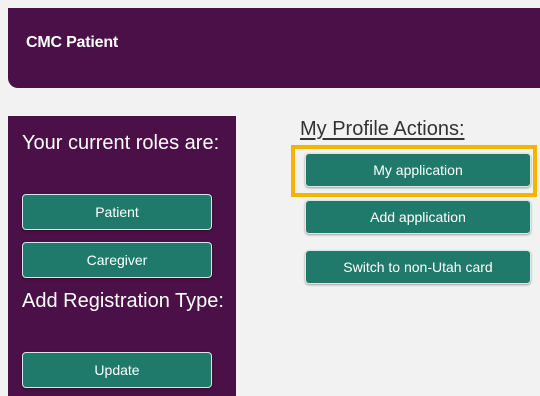 The width and height of the screenshot is (540, 396). What do you see at coordinates (418, 170) in the screenshot?
I see `my-application-button: My application` at bounding box center [418, 170].